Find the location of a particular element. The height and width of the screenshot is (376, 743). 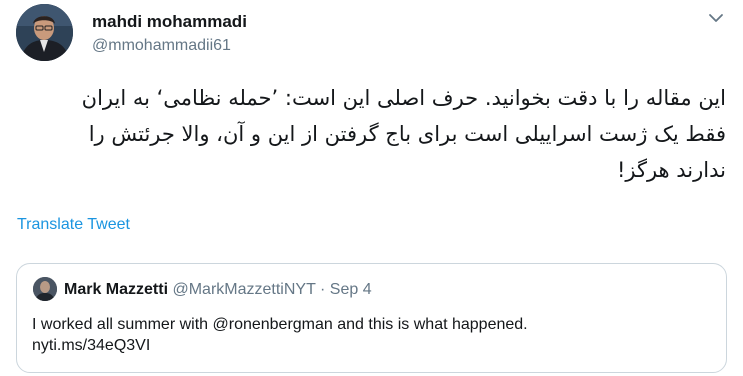

quoted-author-handle: @MarkMazzettiNYT is located at coordinates (243, 289).